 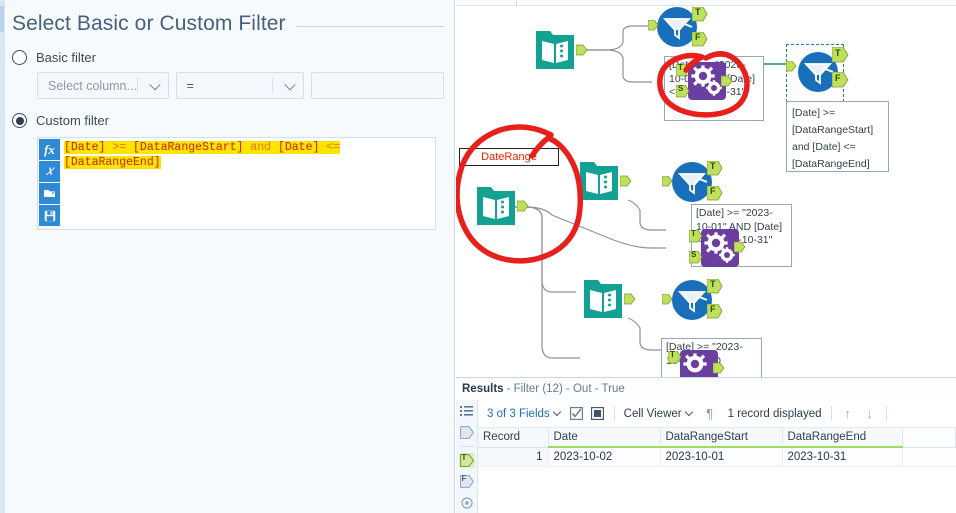 I want to click on fx-icon: fx, so click(x=49, y=149).